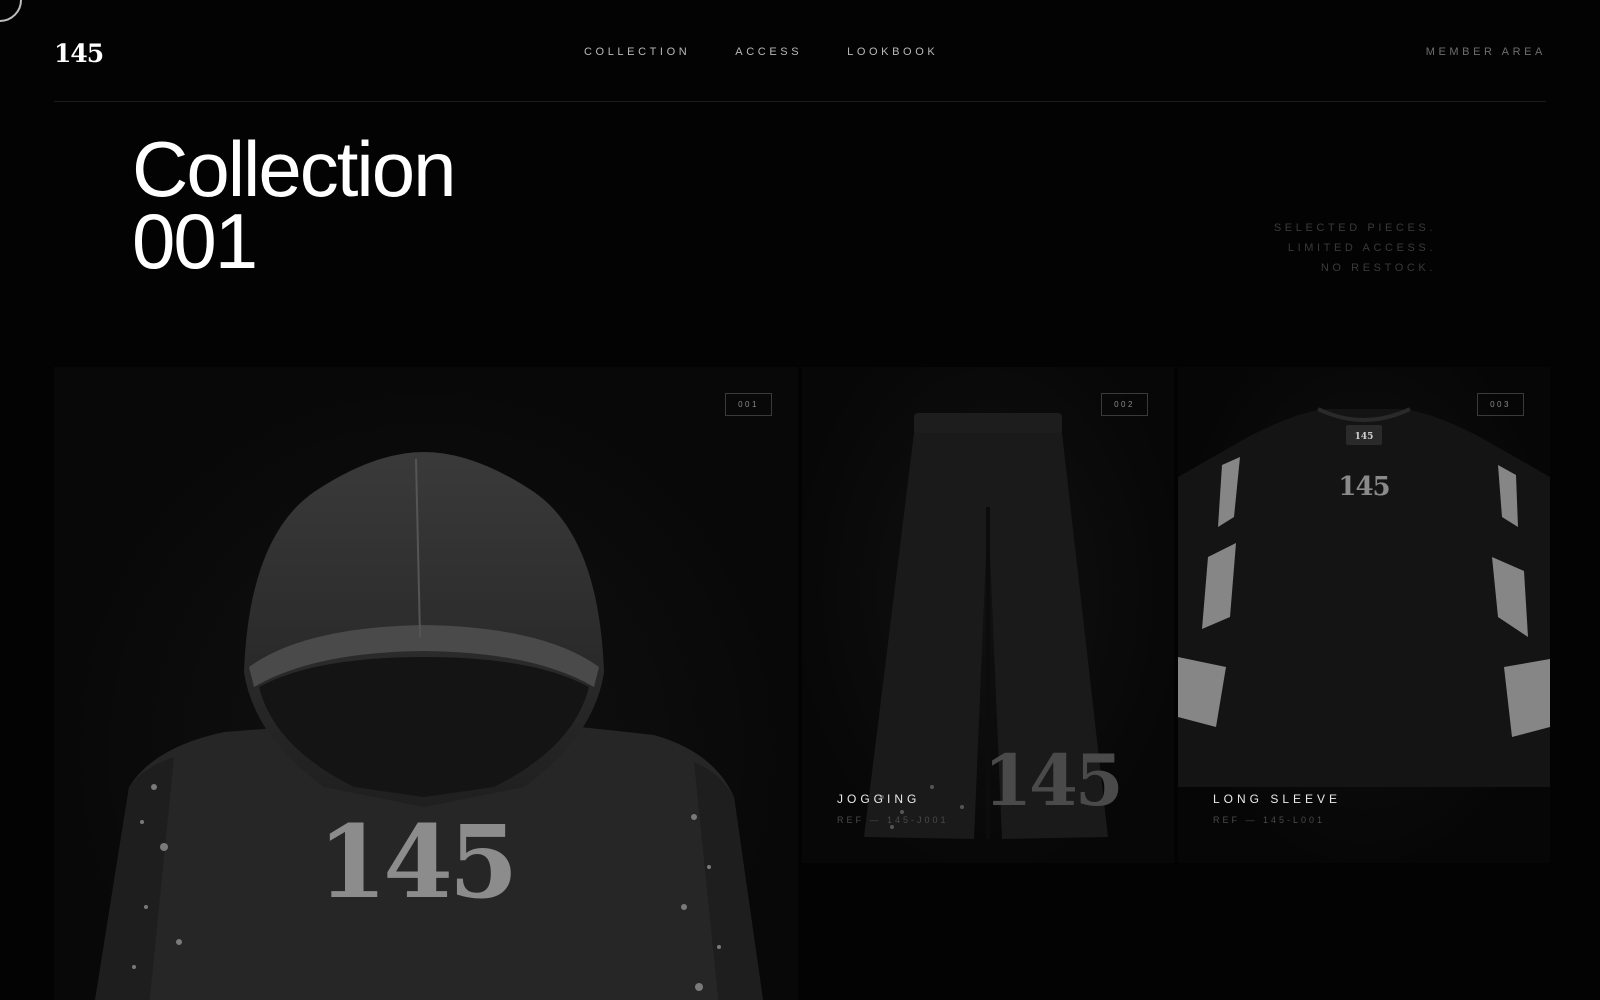 The height and width of the screenshot is (1000, 1600). Describe the element at coordinates (892, 52) in the screenshot. I see `nav-lookbook: LOOKBOOK` at that location.